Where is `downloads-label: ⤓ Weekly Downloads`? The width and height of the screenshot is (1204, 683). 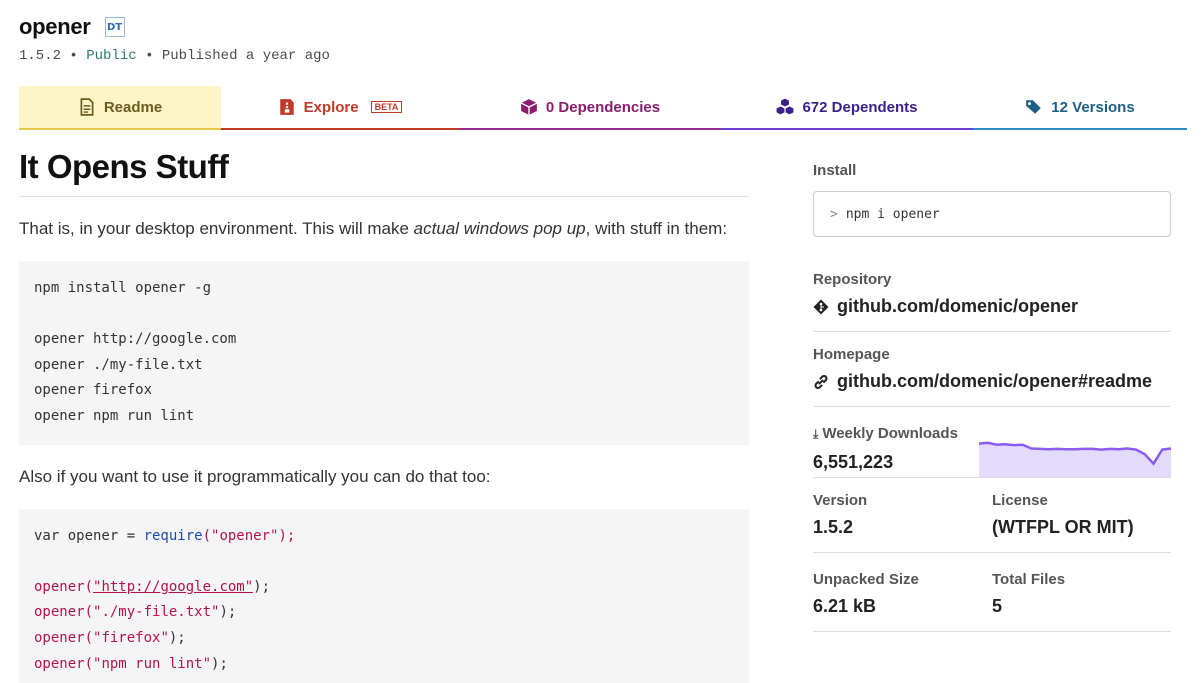 downloads-label: ⤓ Weekly Downloads is located at coordinates (885, 433).